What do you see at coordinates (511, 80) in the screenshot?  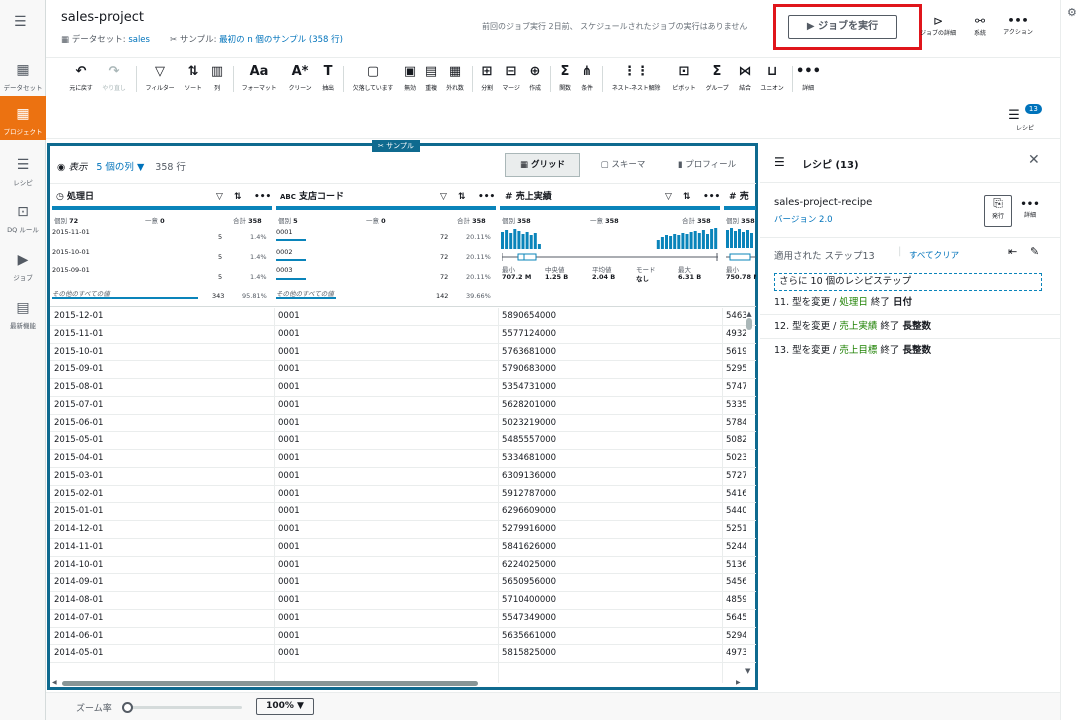 I see `merge-button: ⊟ マージ` at bounding box center [511, 80].